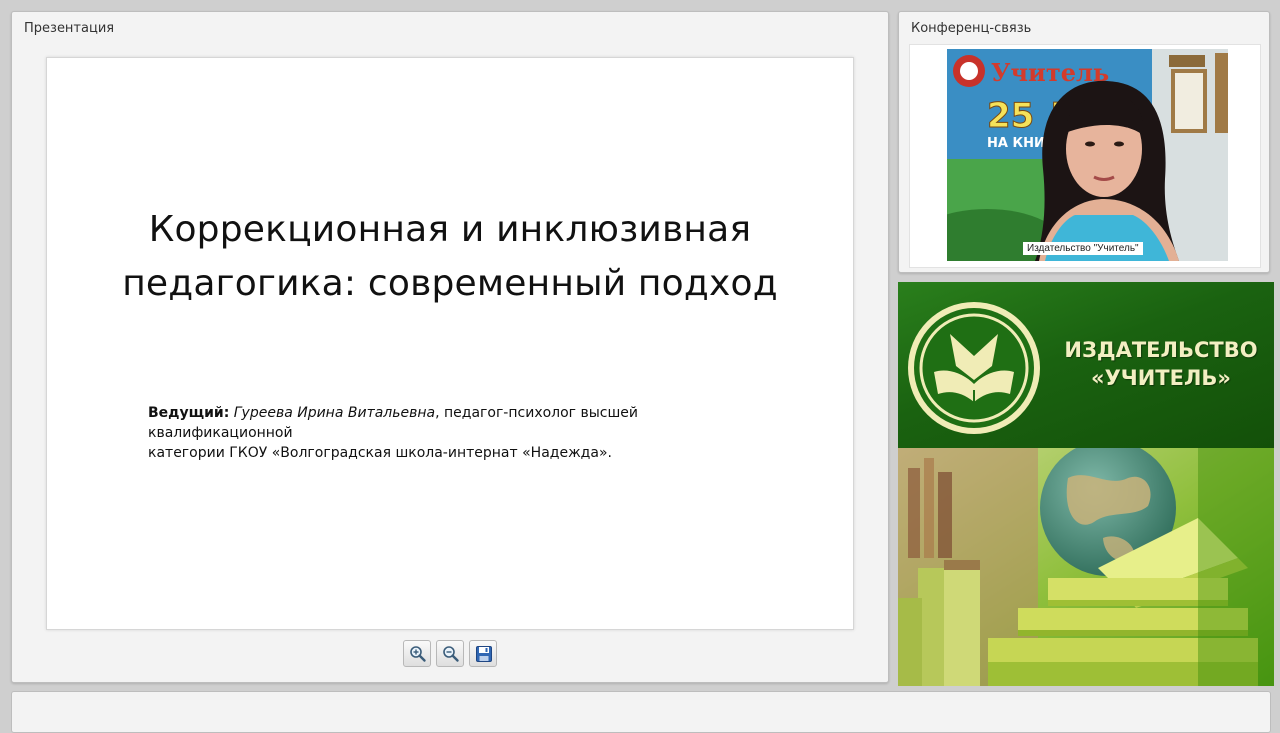 Image resolution: width=1280 pixels, height=733 pixels. I want to click on zoom-in-button, so click(417, 653).